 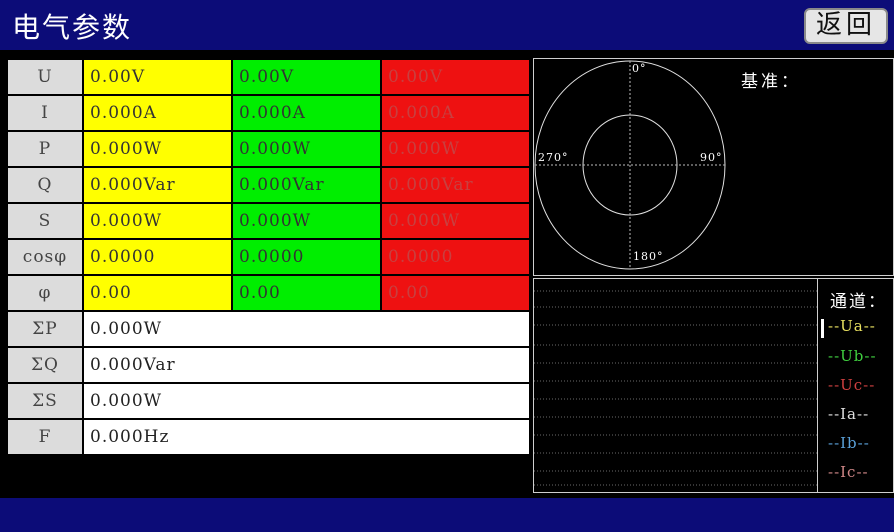 I want to click on row-label: U, so click(x=45, y=77).